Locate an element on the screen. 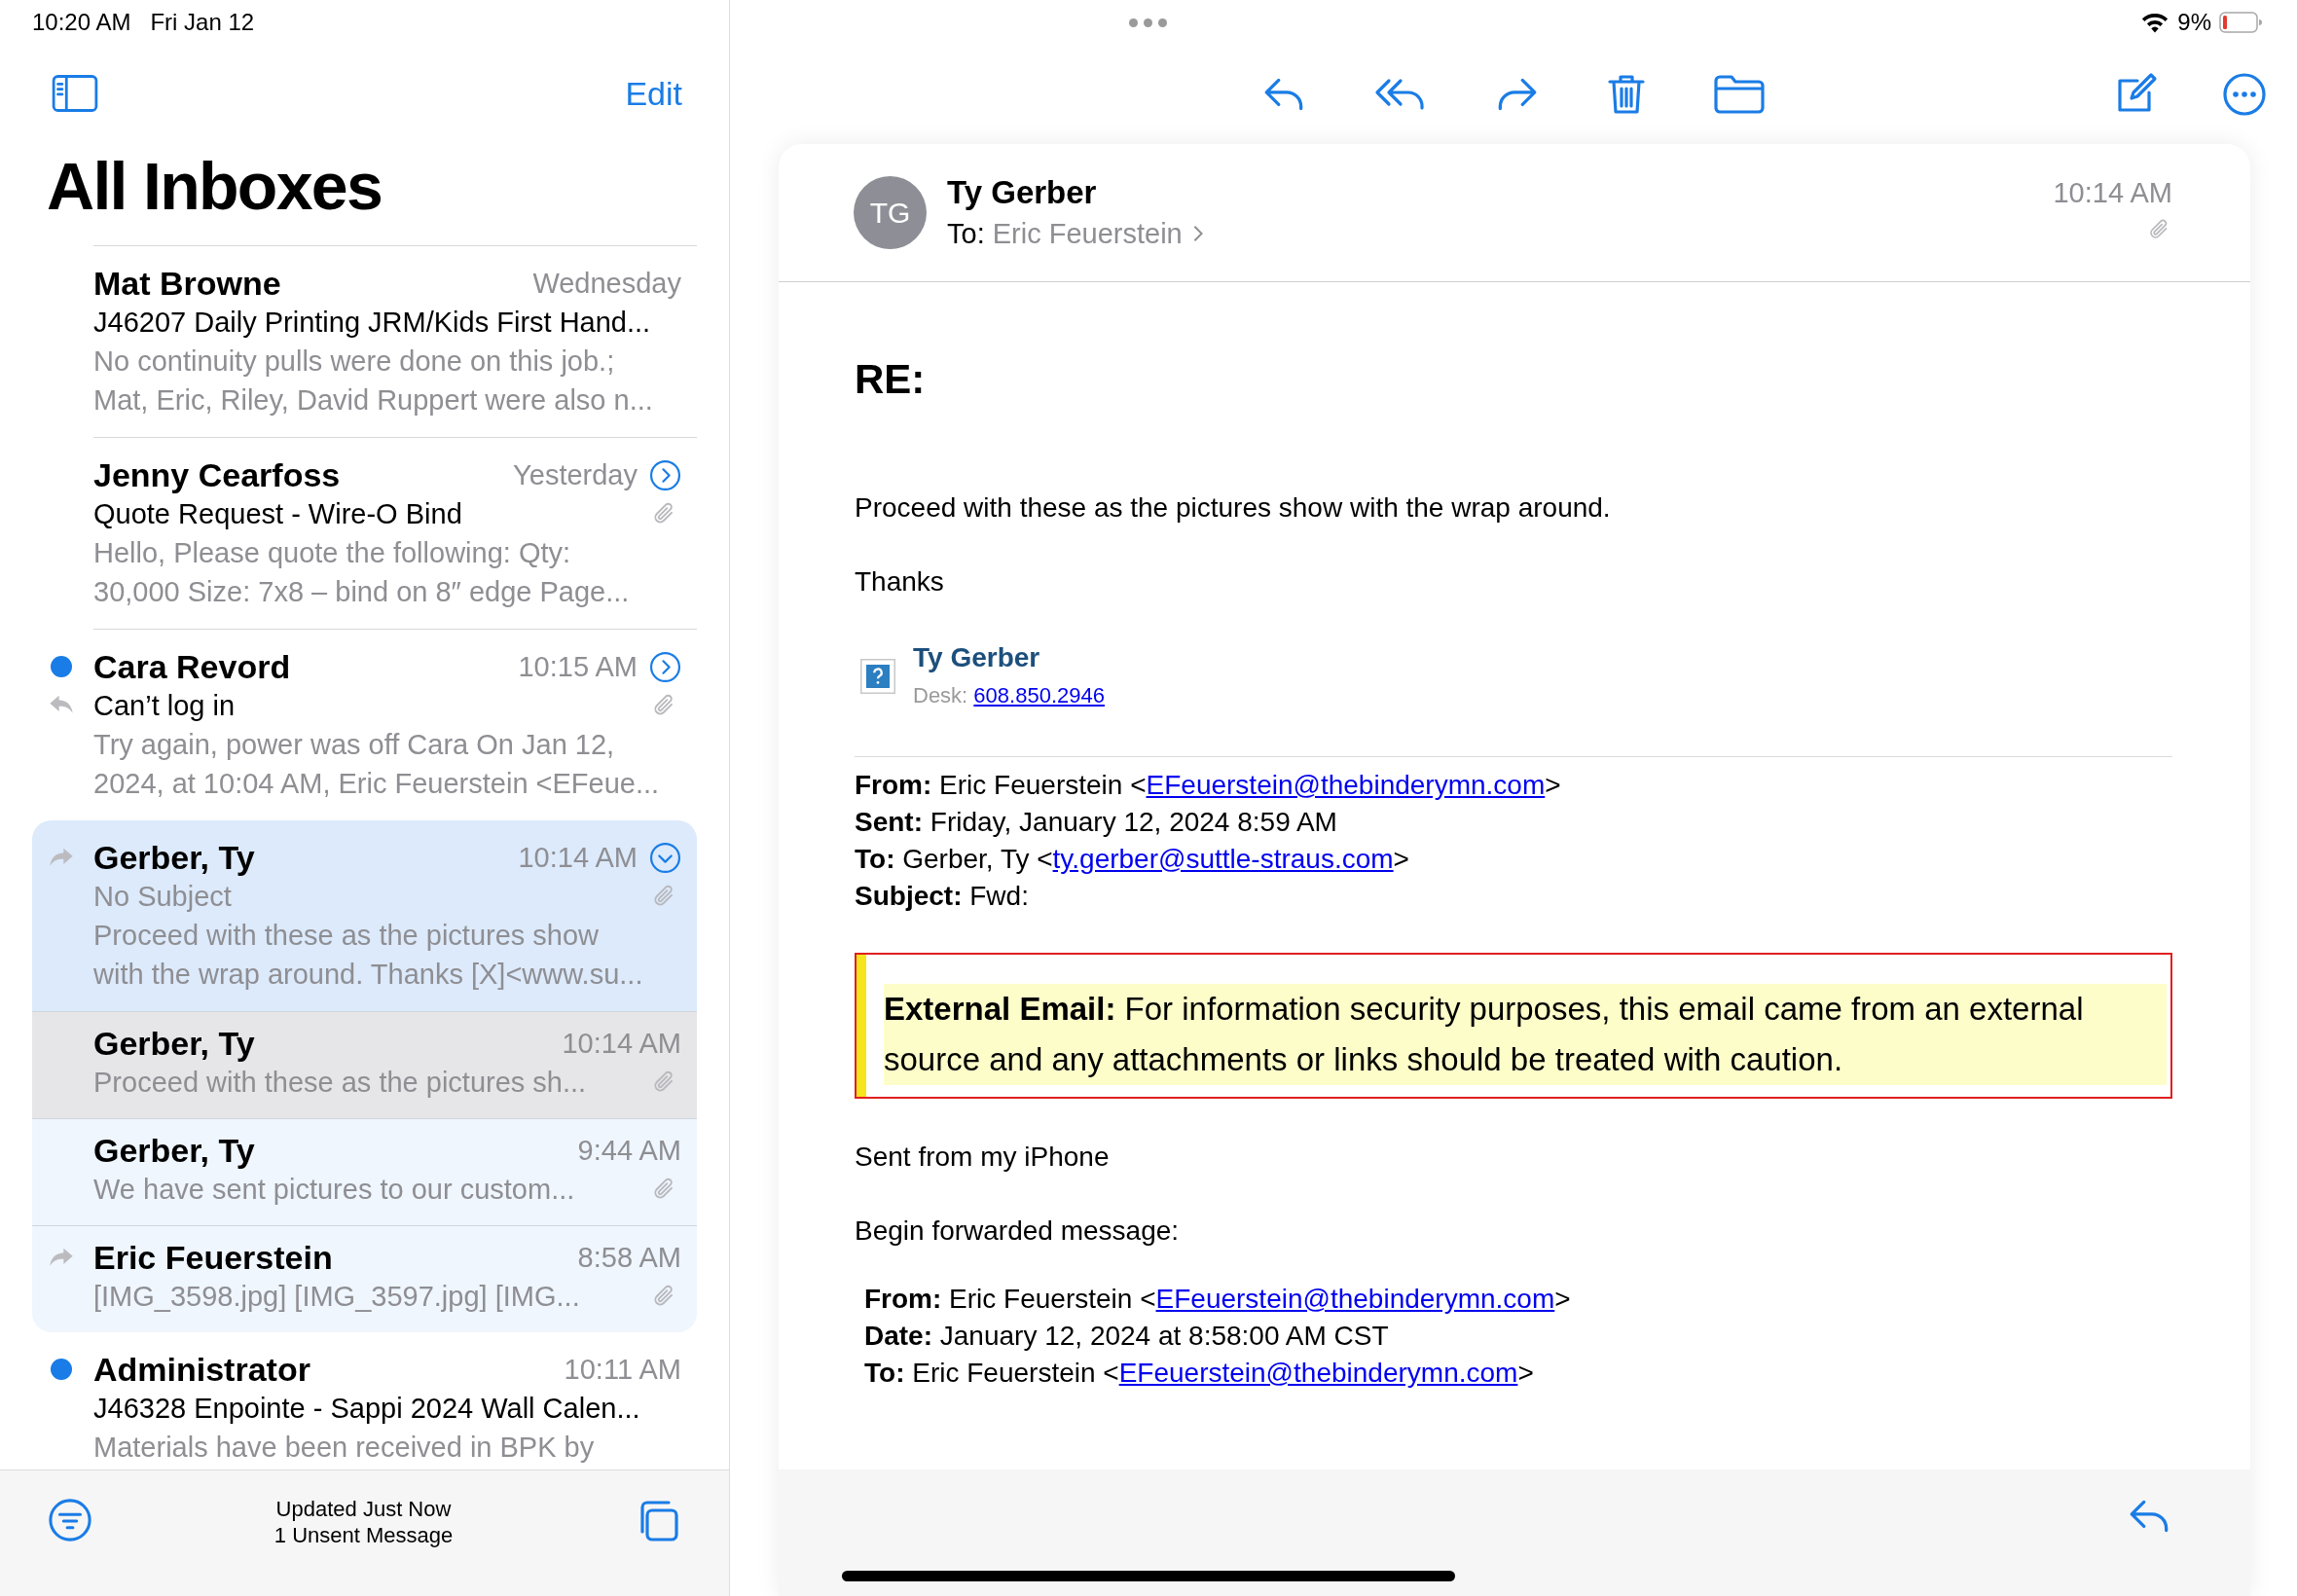  message-preview: No continuity pulls were done on this job.; is located at coordinates (354, 362).